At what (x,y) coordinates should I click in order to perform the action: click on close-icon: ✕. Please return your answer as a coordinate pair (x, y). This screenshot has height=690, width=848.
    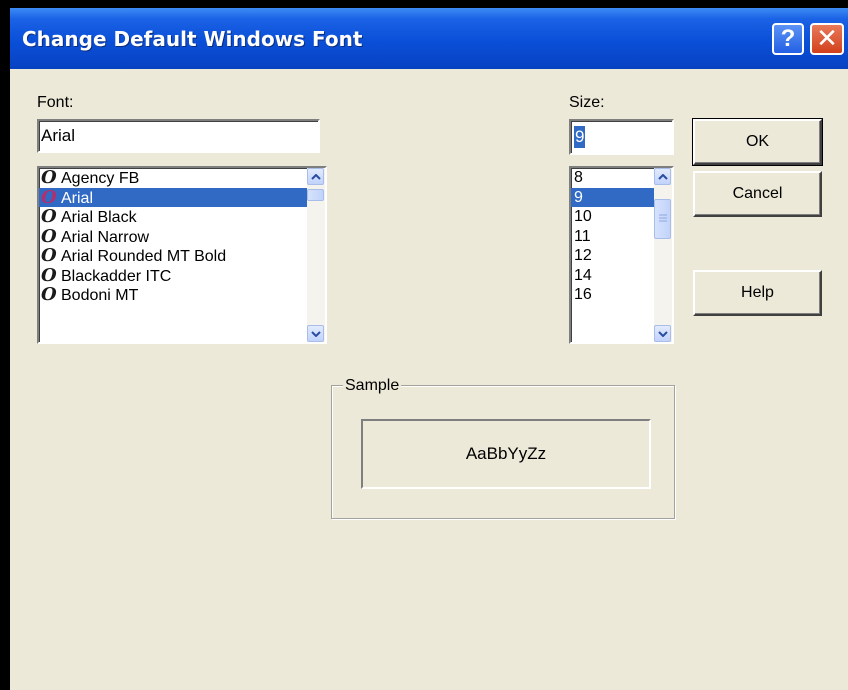
    Looking at the image, I should click on (827, 39).